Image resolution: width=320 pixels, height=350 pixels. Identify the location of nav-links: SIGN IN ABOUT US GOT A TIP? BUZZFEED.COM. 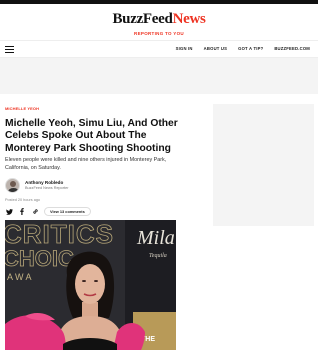
(243, 48).